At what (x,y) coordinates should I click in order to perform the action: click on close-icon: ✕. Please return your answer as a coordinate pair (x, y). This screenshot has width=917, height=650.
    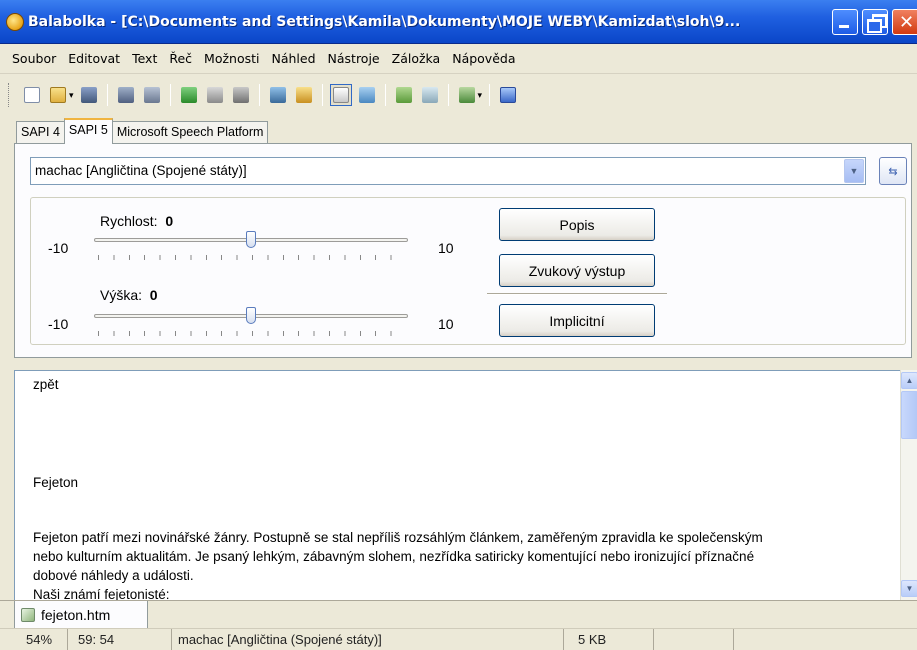
    Looking at the image, I should click on (907, 22).